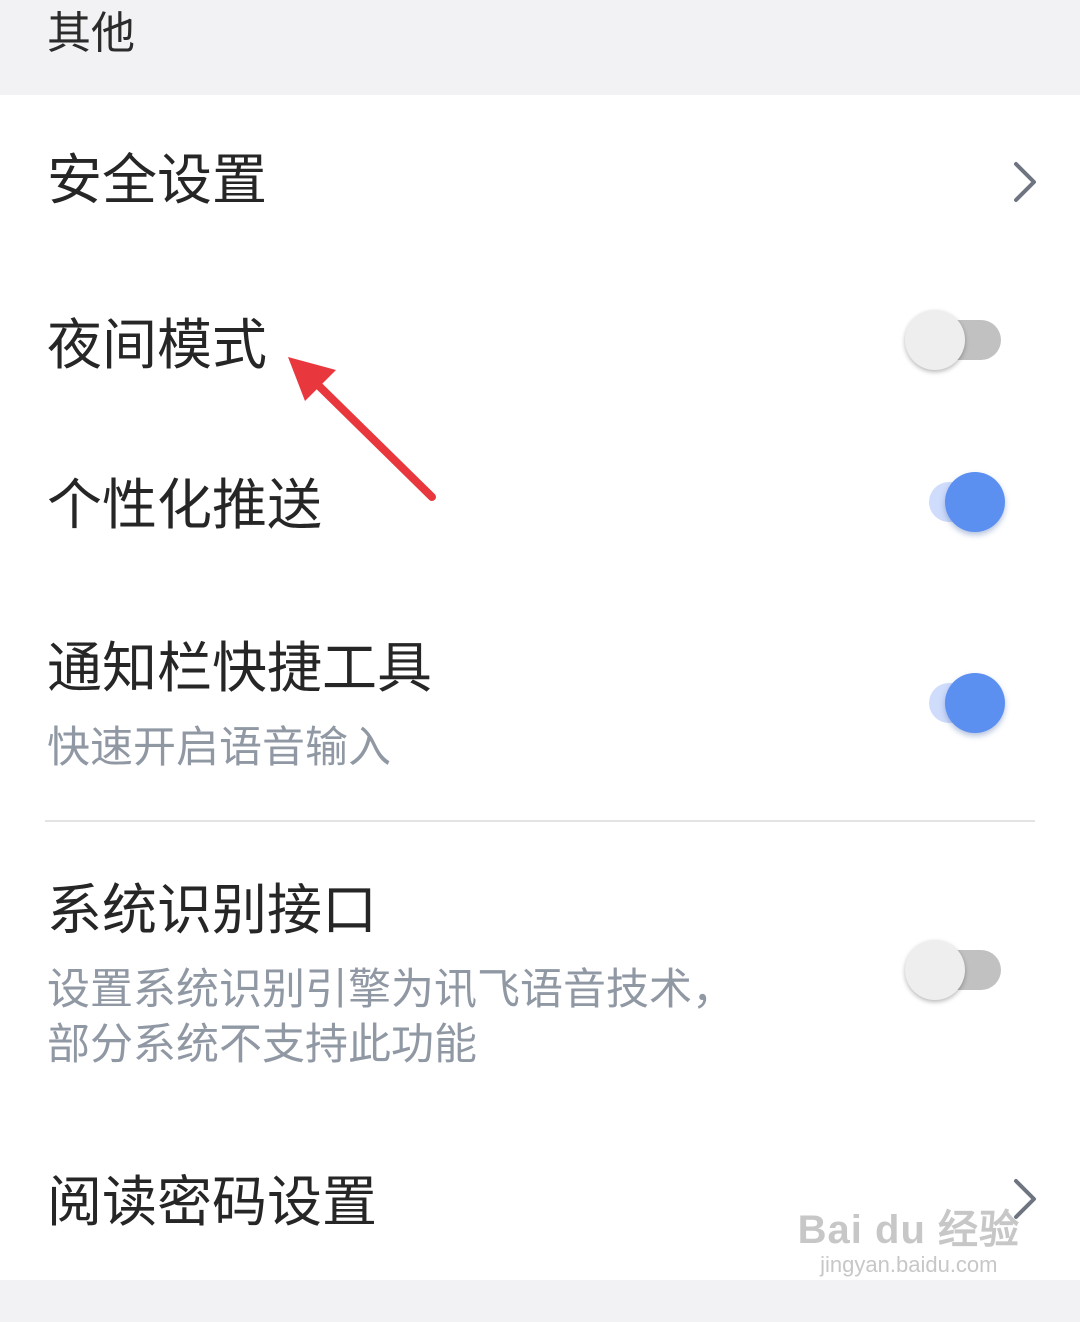 Image resolution: width=1080 pixels, height=1322 pixels. I want to click on setting-row-night-mode: 夜间模式, so click(540, 345).